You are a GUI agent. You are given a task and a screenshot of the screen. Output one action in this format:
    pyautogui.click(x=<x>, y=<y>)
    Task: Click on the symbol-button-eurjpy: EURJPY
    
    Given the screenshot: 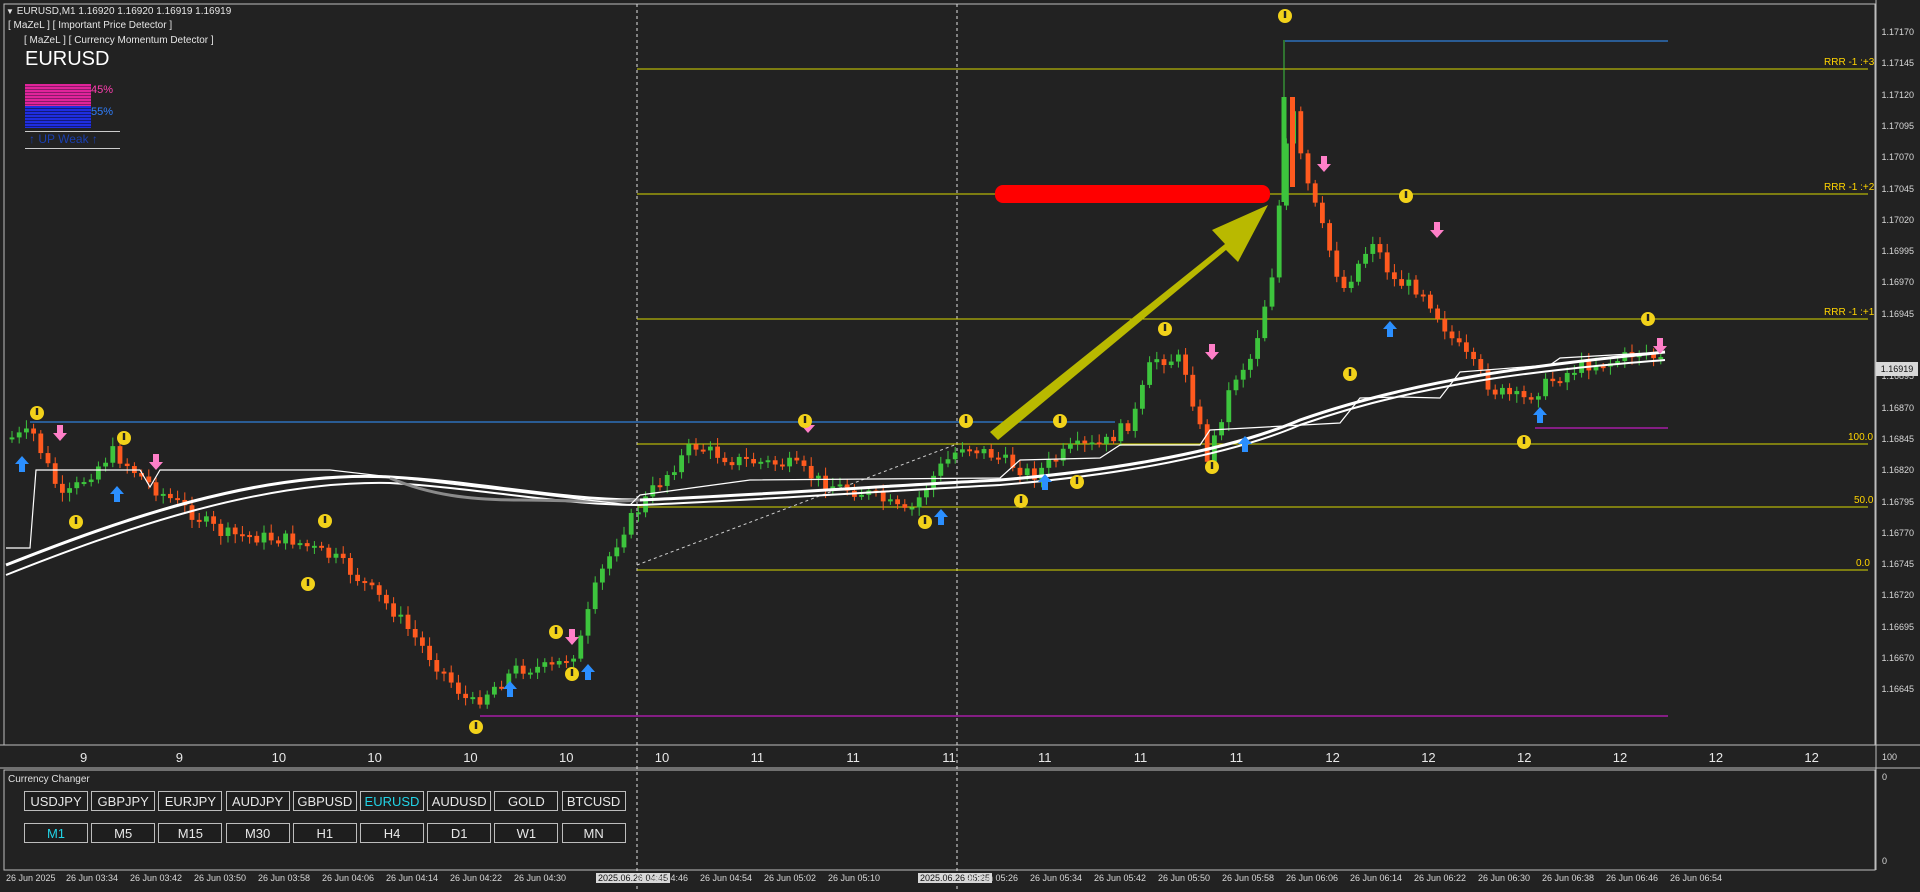 What is the action you would take?
    pyautogui.click(x=190, y=801)
    